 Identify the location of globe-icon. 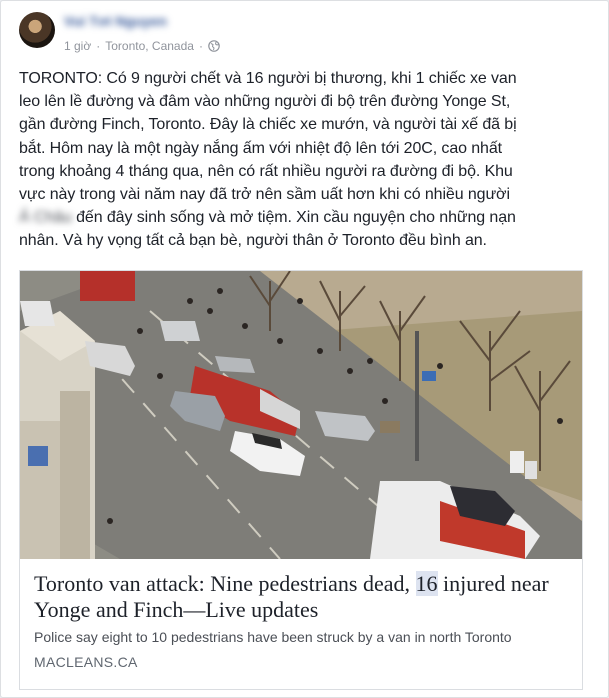
(214, 46).